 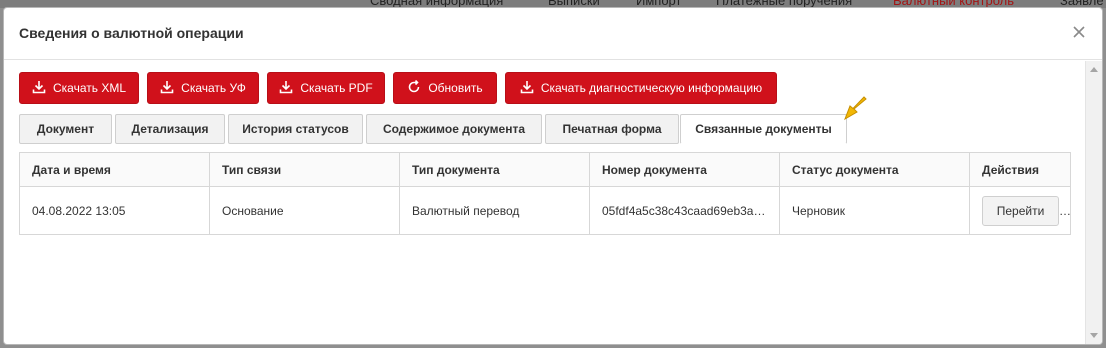 What do you see at coordinates (494, 169) in the screenshot?
I see `column-header-doc-type: Тип документа` at bounding box center [494, 169].